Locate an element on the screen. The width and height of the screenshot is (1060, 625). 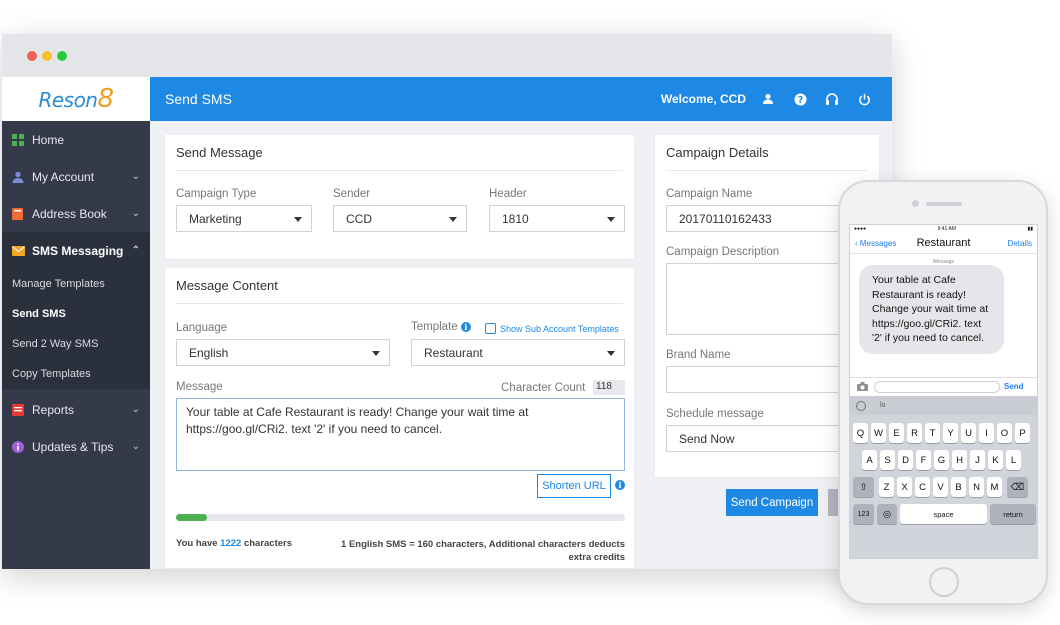
sidebar-item-address-book: Address Book ⌄ is located at coordinates (76, 213).